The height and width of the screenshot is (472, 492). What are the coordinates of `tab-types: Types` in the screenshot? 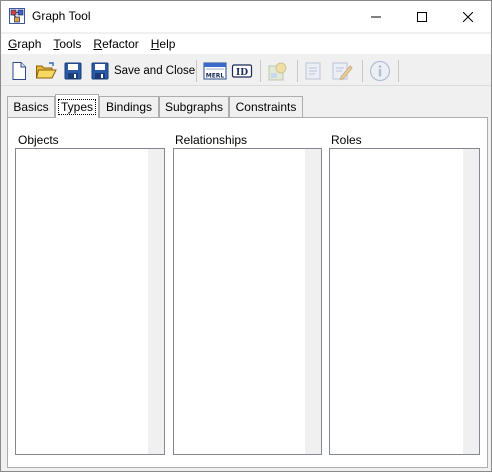 It's located at (77, 106).